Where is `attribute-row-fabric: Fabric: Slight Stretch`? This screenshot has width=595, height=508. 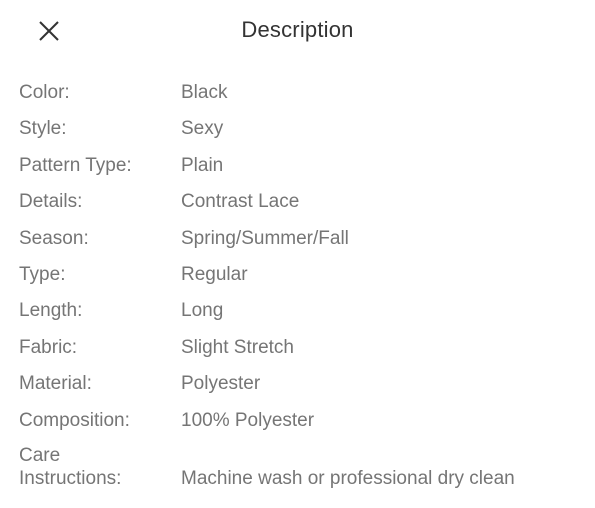
attribute-row-fabric: Fabric: Slight Stretch is located at coordinates (297, 353).